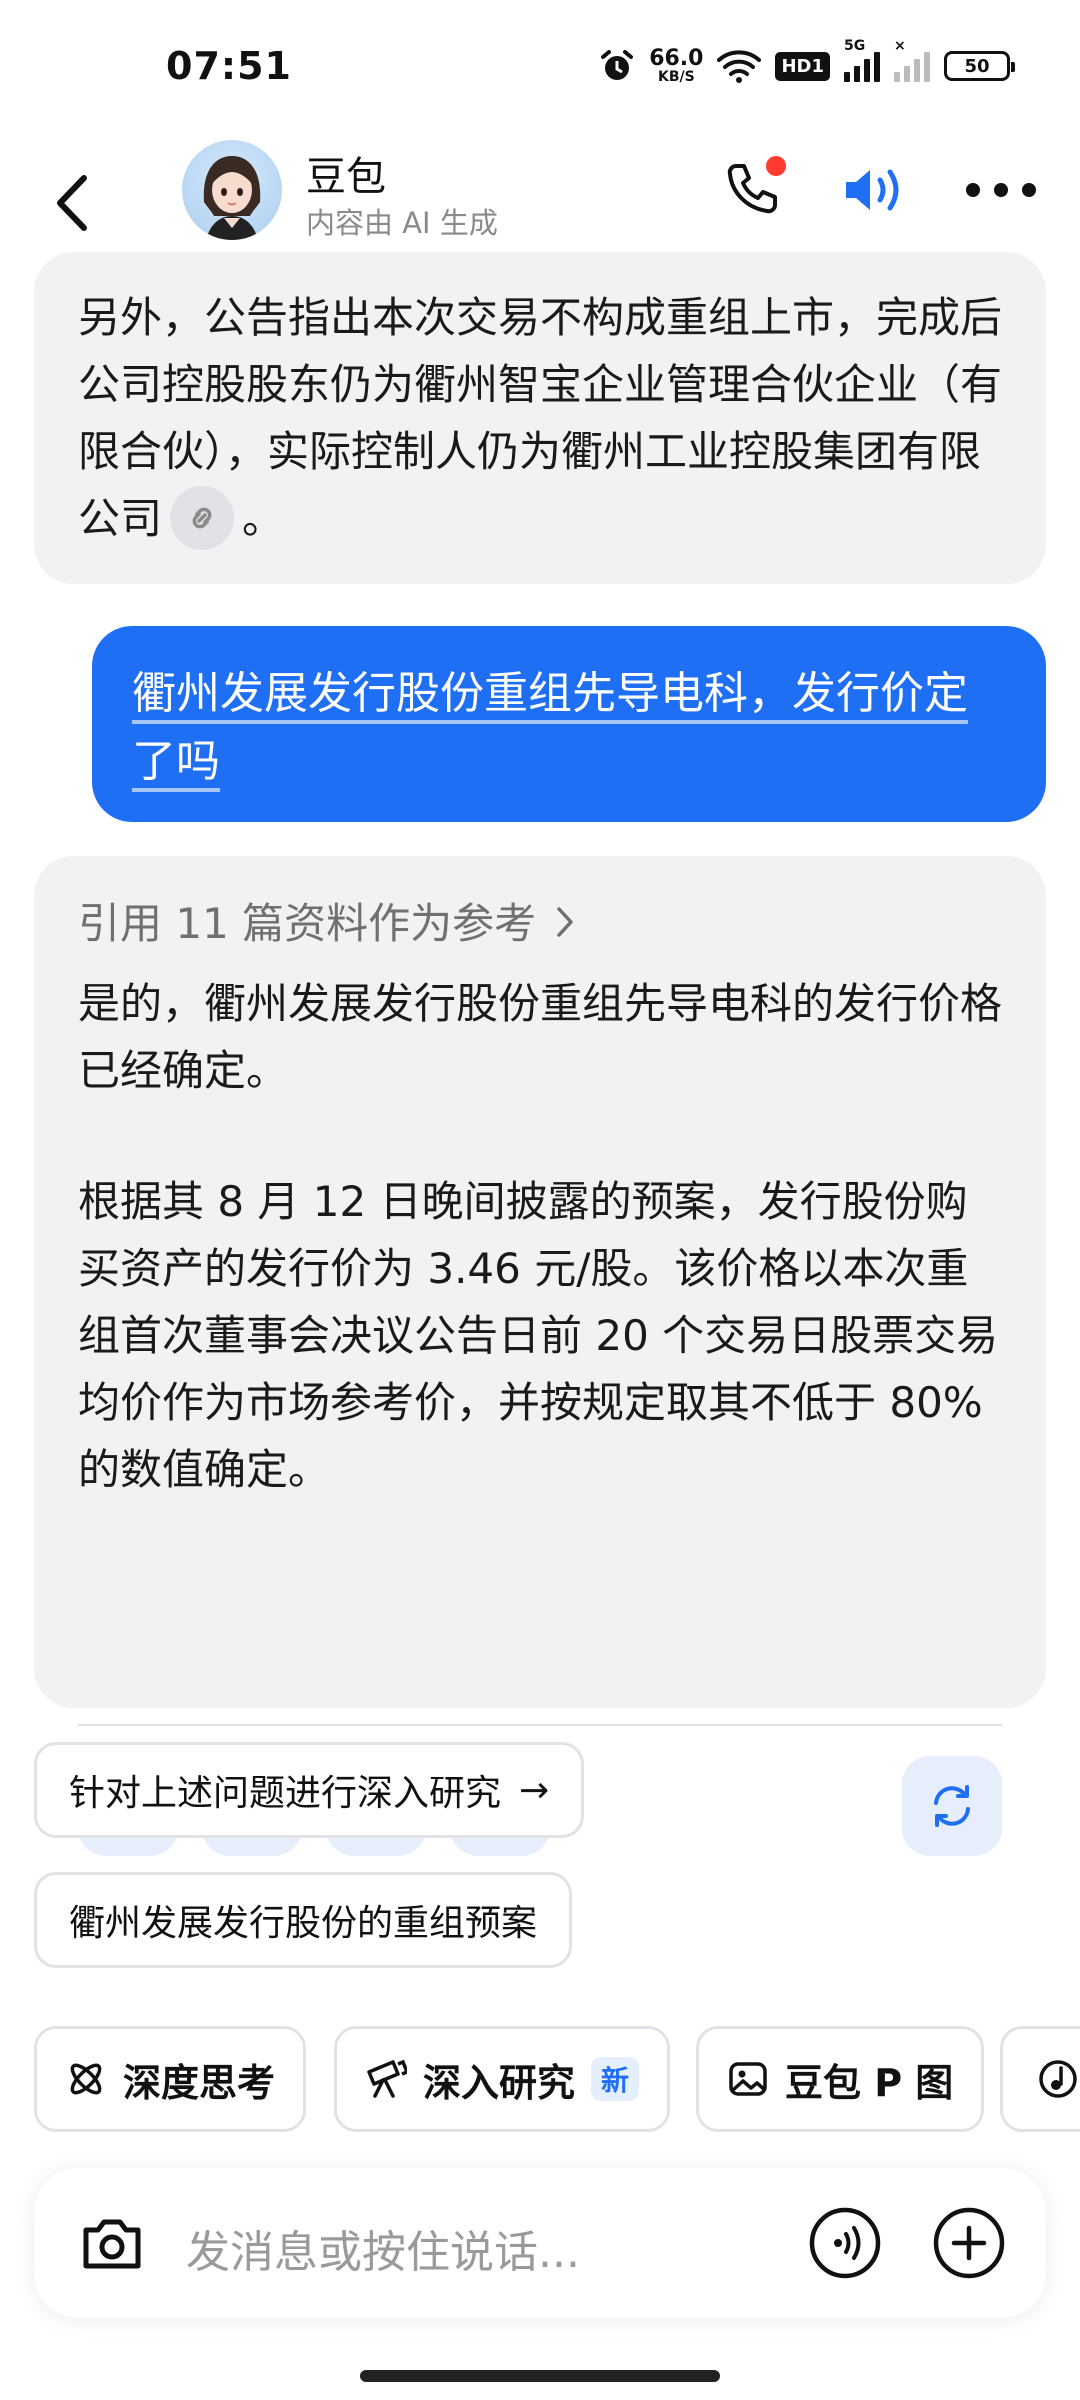 This screenshot has height=2400, width=1080. I want to click on alarm-icon, so click(617, 65).